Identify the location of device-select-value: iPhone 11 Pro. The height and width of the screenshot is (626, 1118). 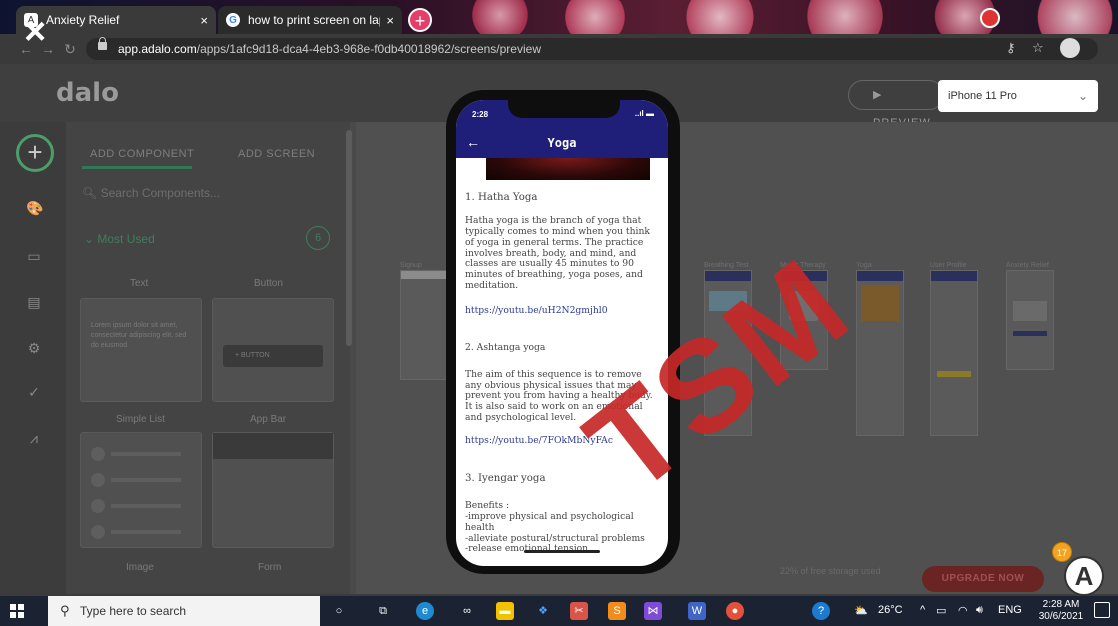
(982, 96).